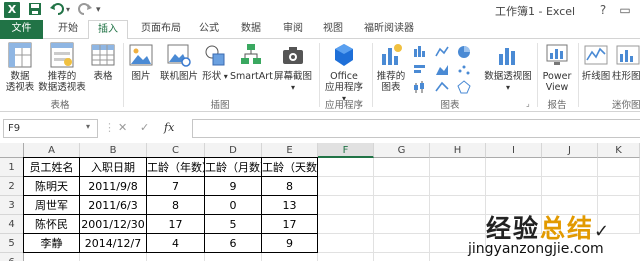 The image size is (640, 261). What do you see at coordinates (12, 10) in the screenshot?
I see `excel-logo-icon: X` at bounding box center [12, 10].